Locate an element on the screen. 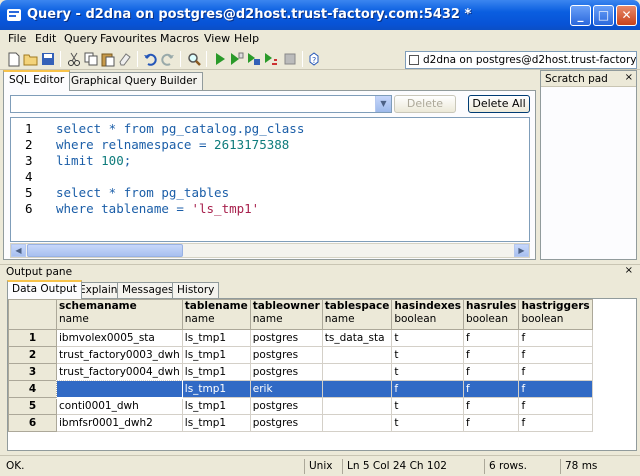 The image size is (640, 476). table-row: 6 ibmfsr0001_dwh2 ls_tmp1 postgres t f f is located at coordinates (300, 423).